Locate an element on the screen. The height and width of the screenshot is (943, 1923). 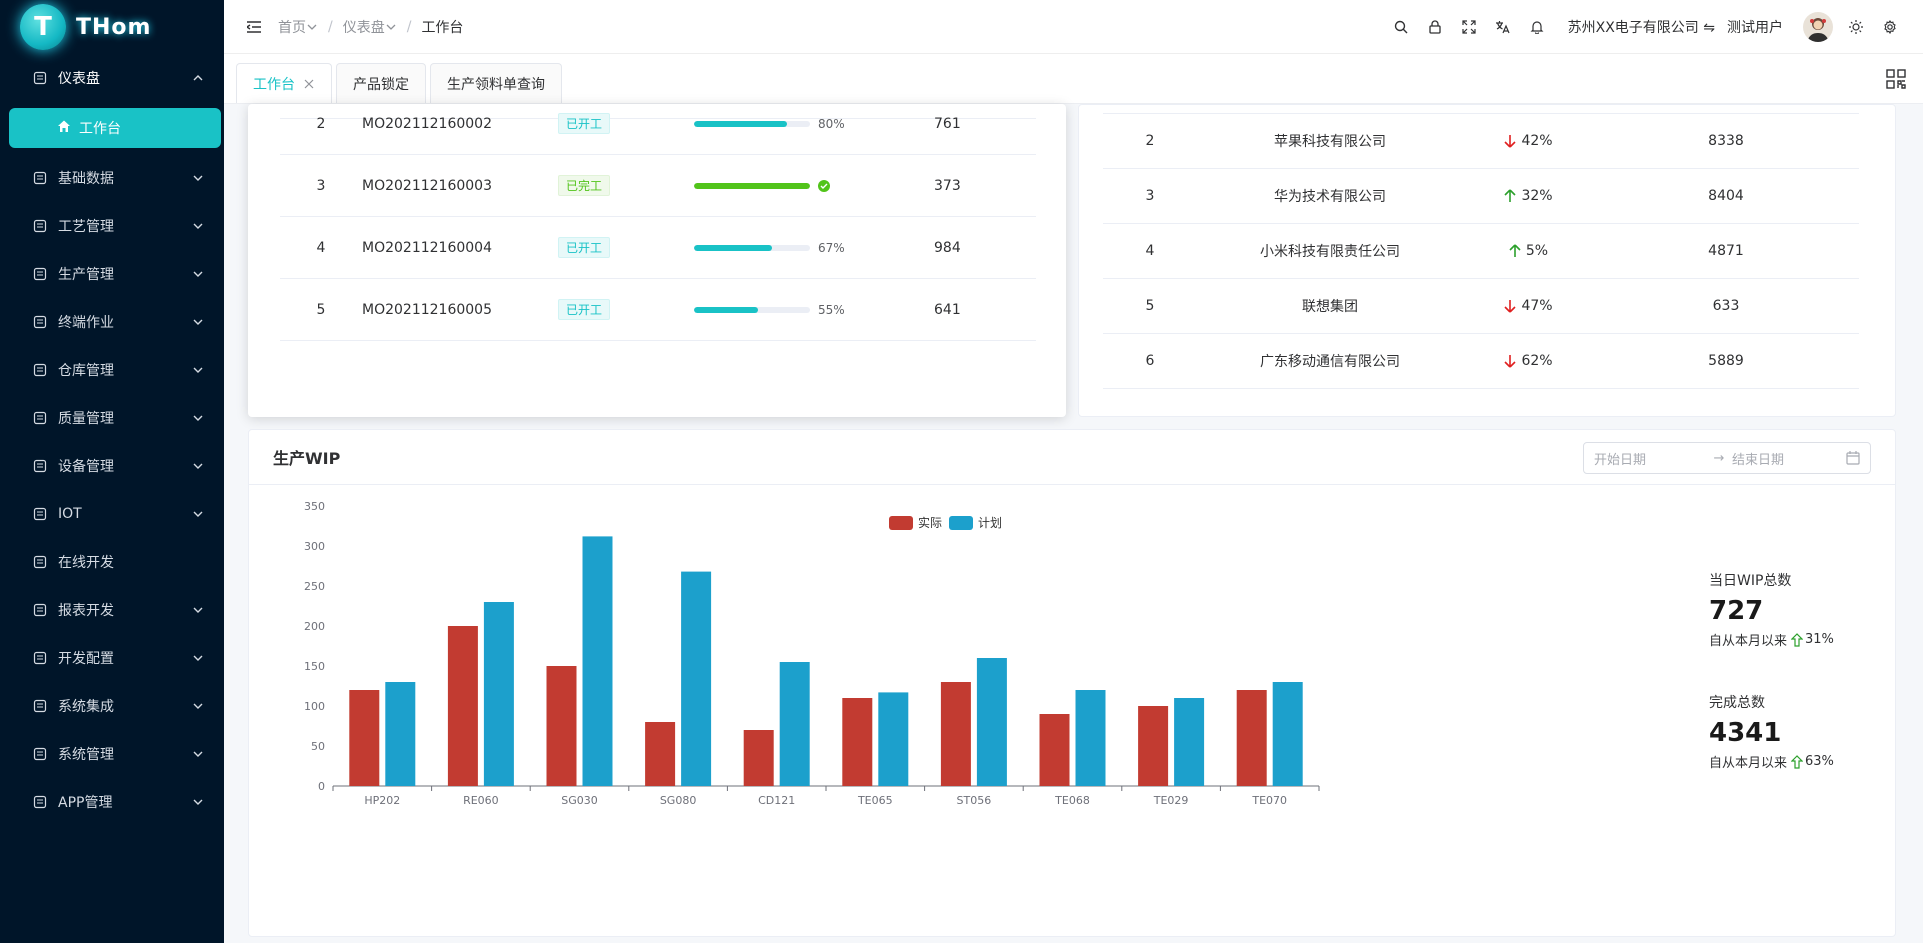
stat-label: 当日WIP总数 is located at coordinates (1750, 581).